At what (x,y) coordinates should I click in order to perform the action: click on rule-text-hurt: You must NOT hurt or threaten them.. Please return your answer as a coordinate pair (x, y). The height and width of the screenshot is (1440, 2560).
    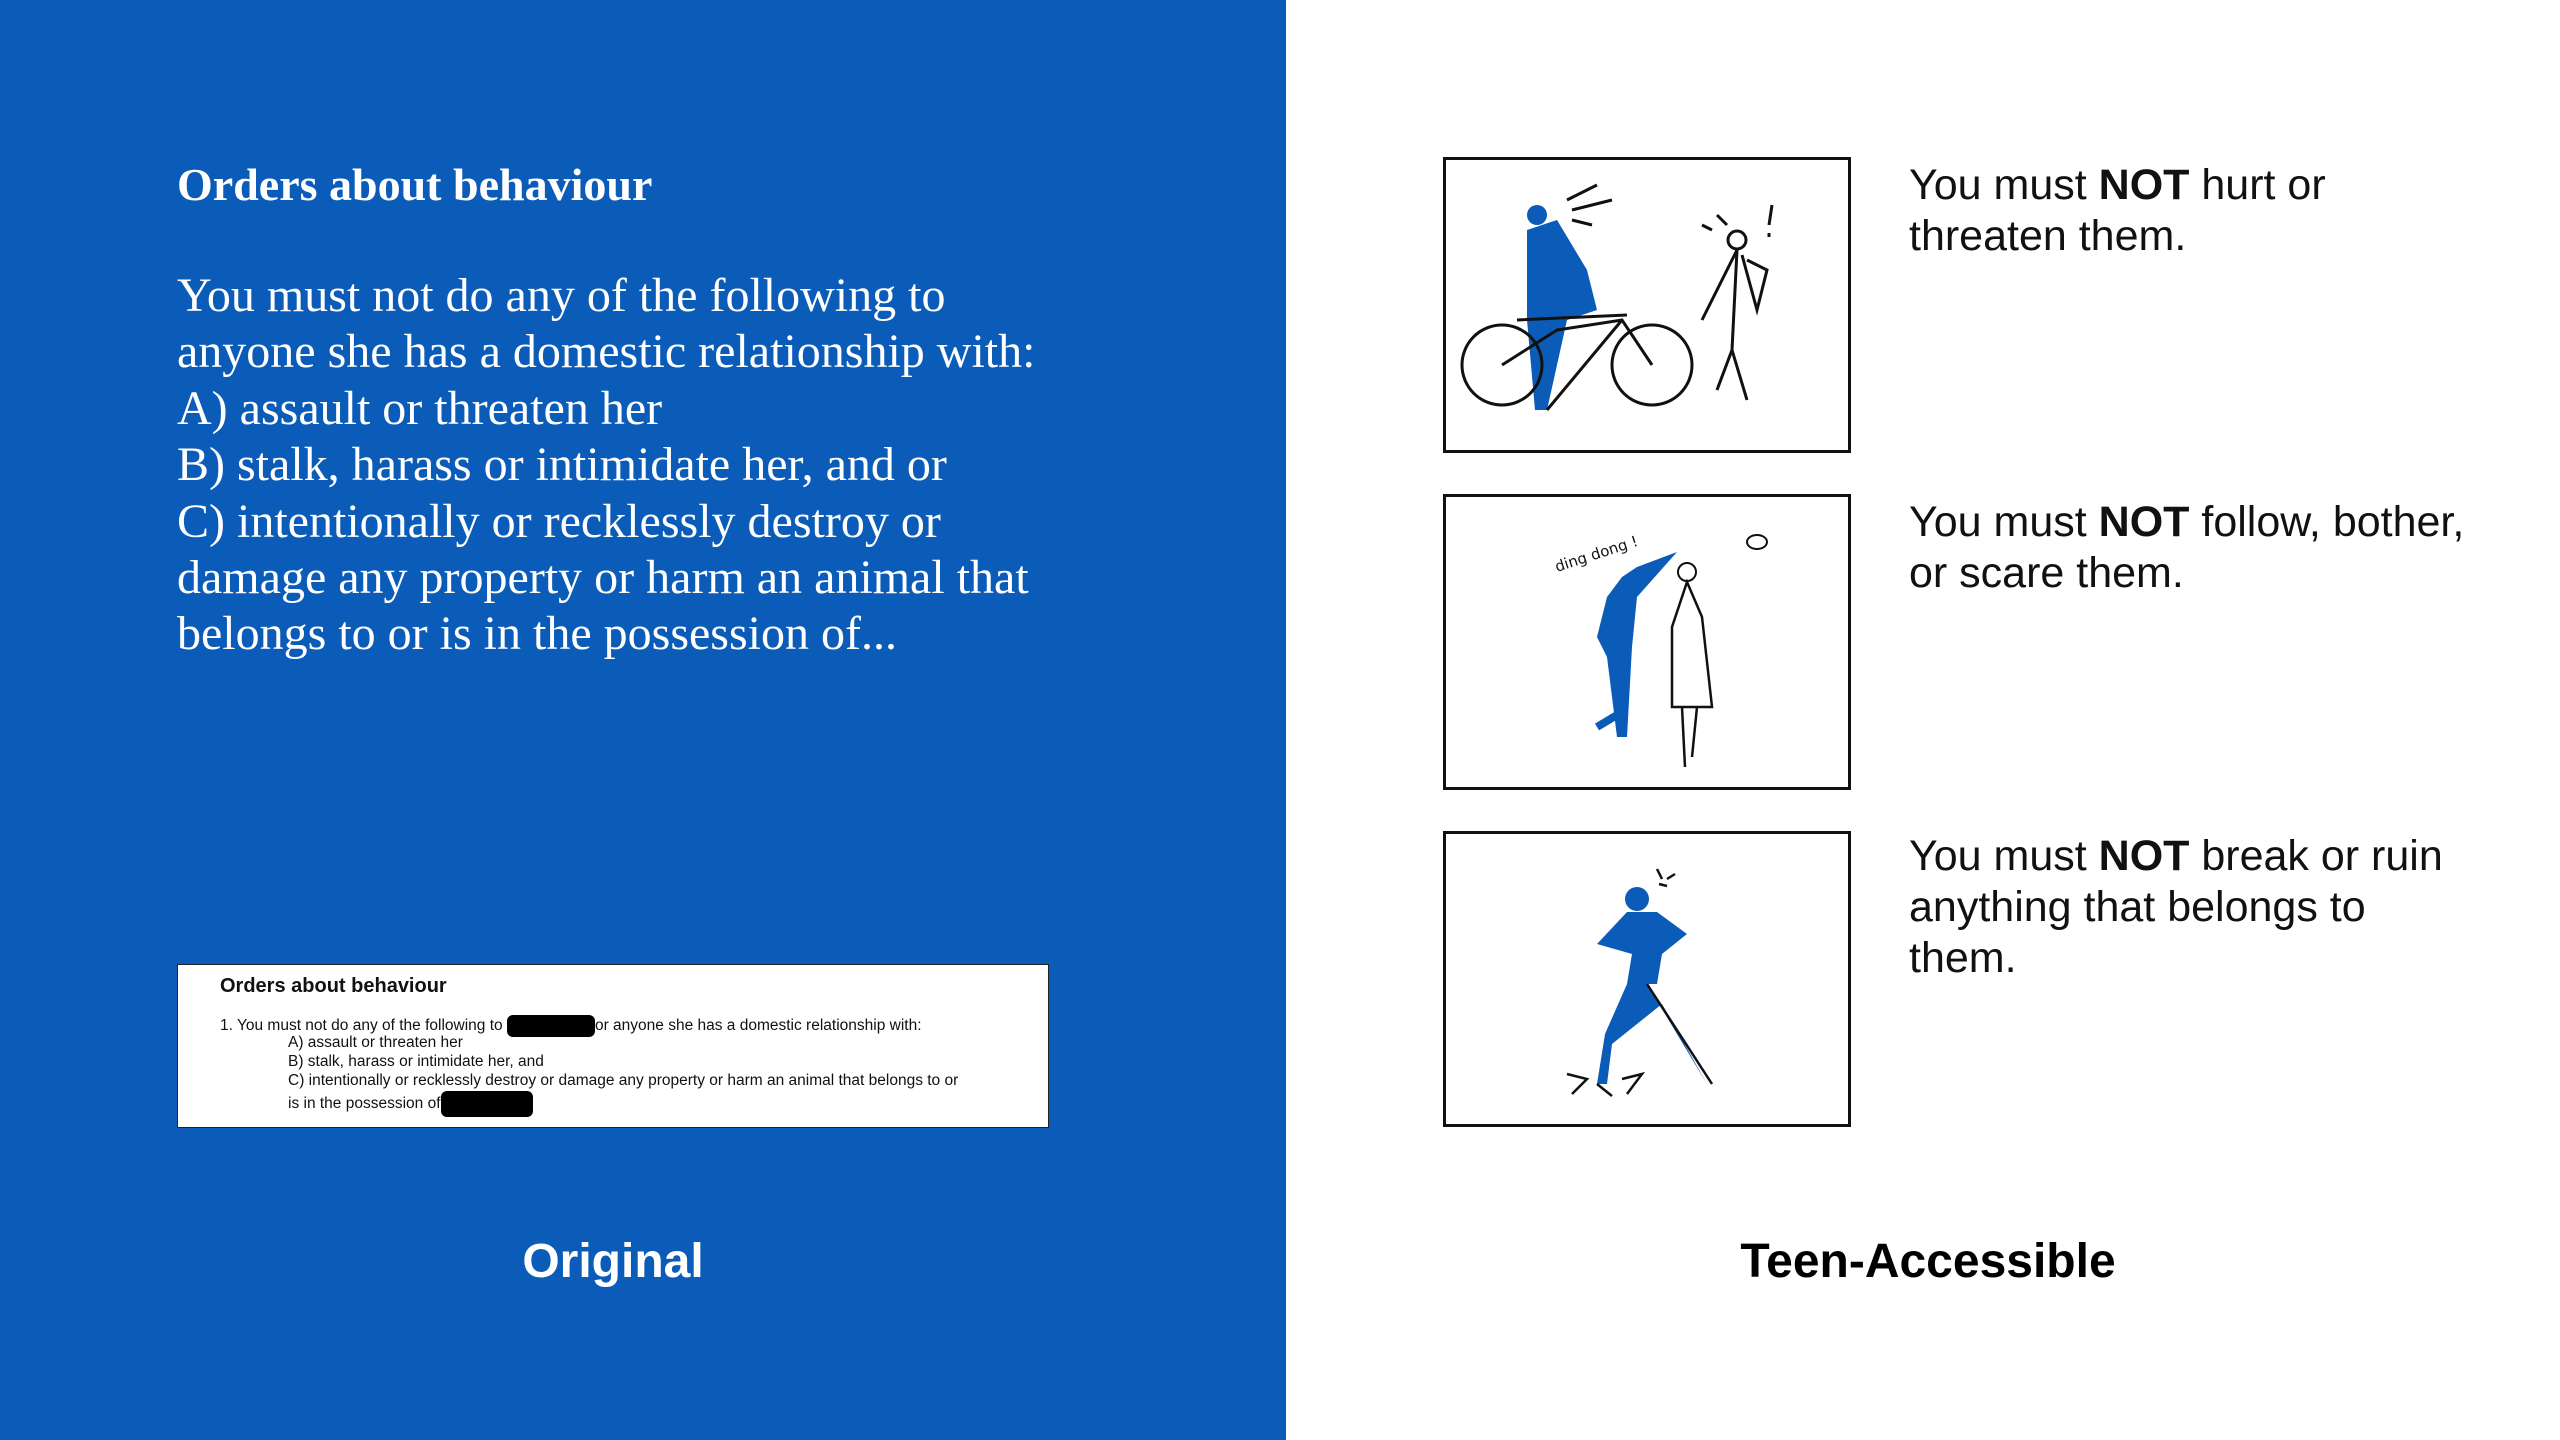
    Looking at the image, I should click on (2189, 211).